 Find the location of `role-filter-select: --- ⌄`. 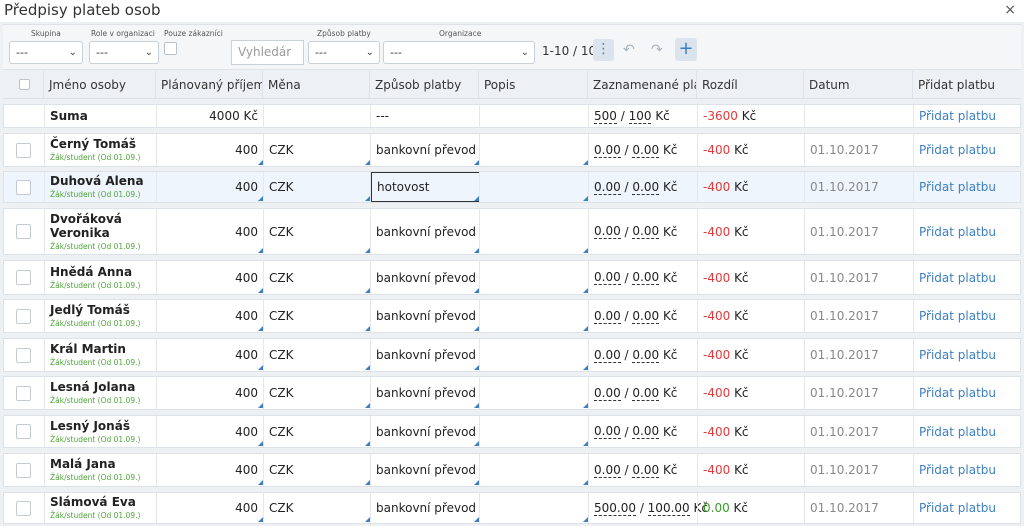

role-filter-select: --- ⌄ is located at coordinates (124, 52).